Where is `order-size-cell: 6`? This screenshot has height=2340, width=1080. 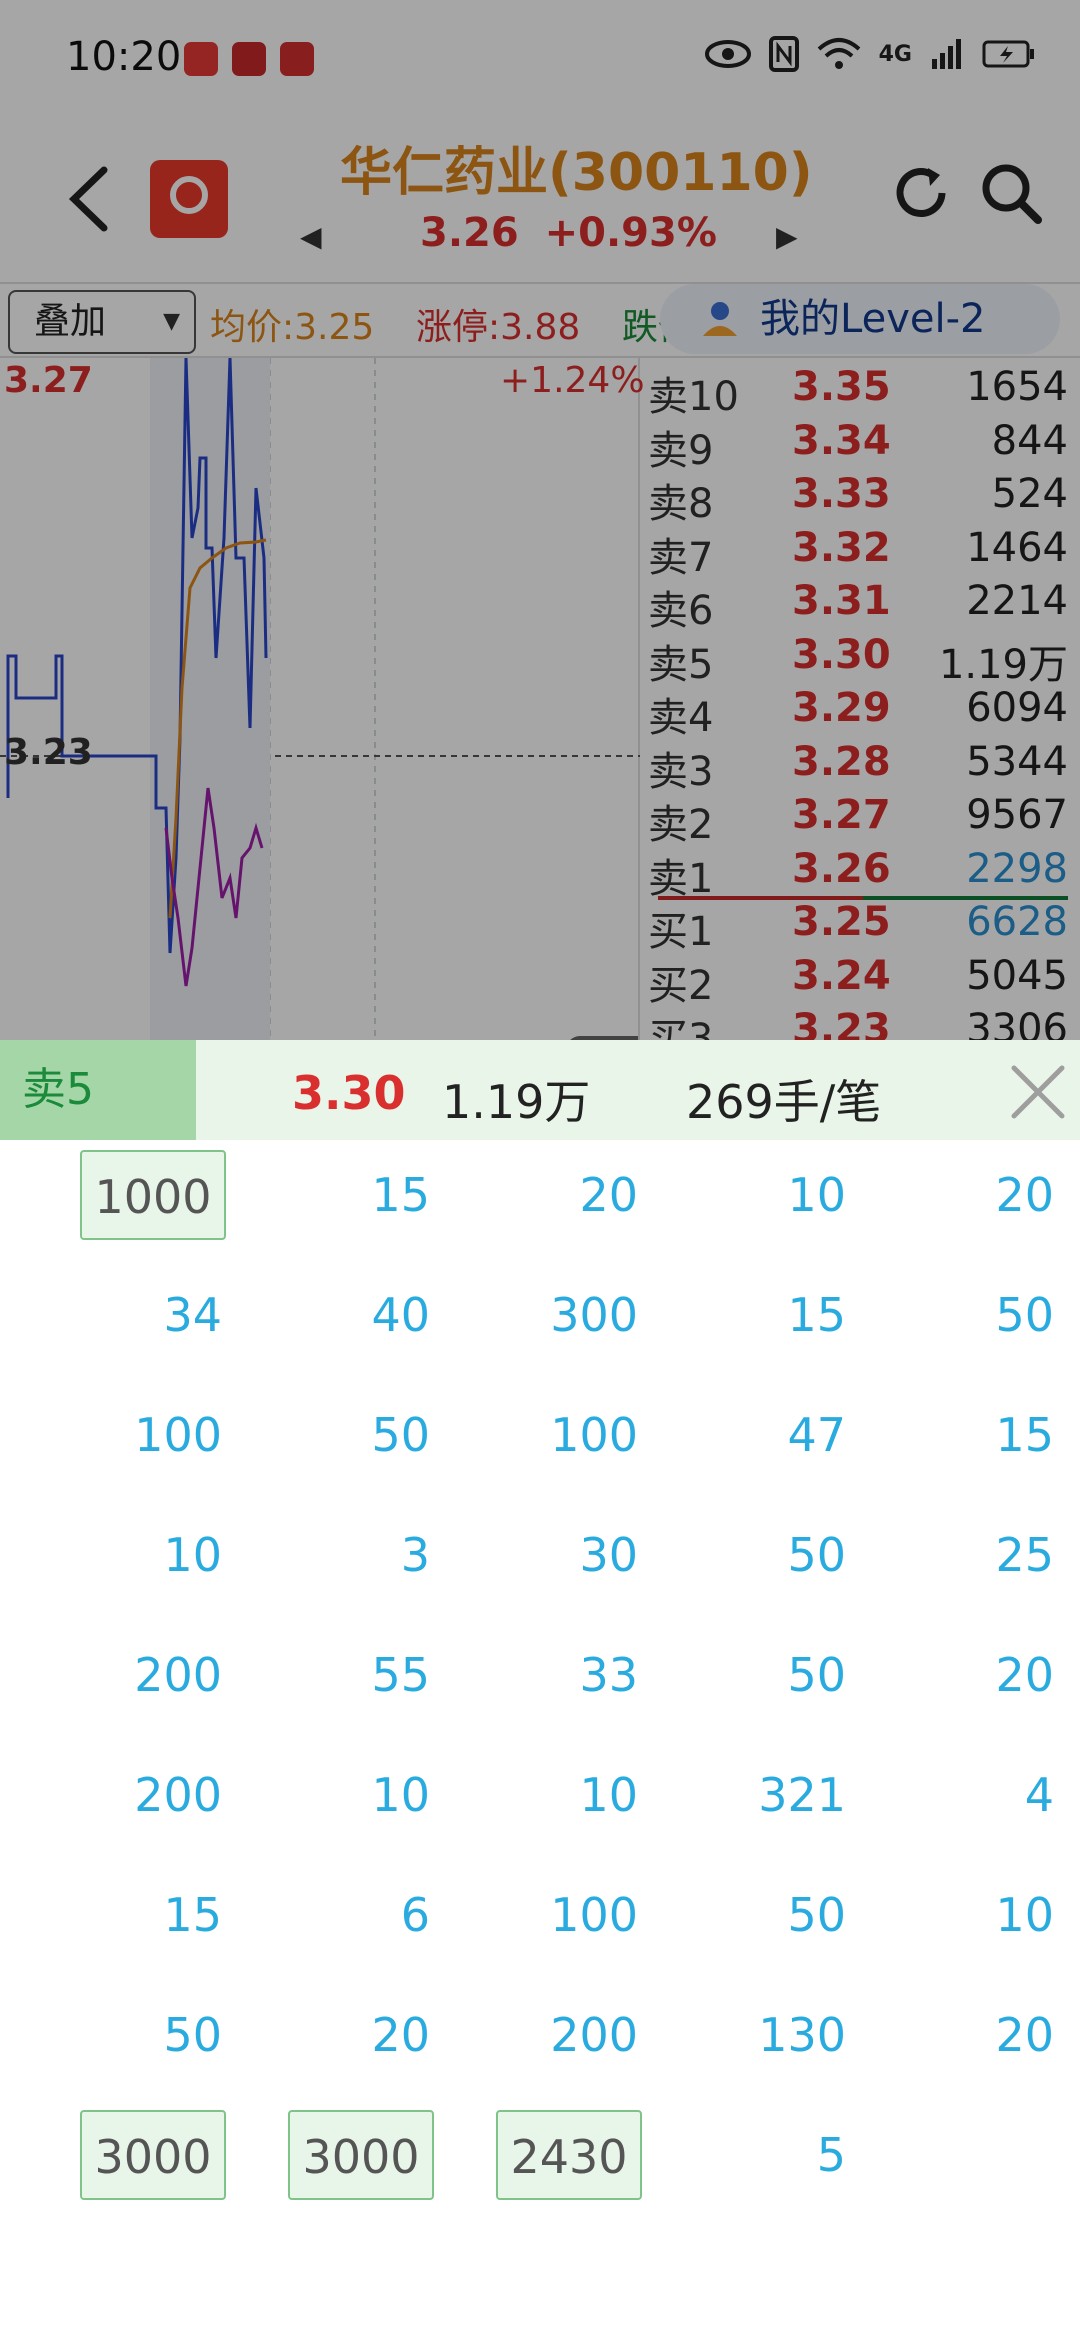
order-size-cell: 6 is located at coordinates (415, 1915).